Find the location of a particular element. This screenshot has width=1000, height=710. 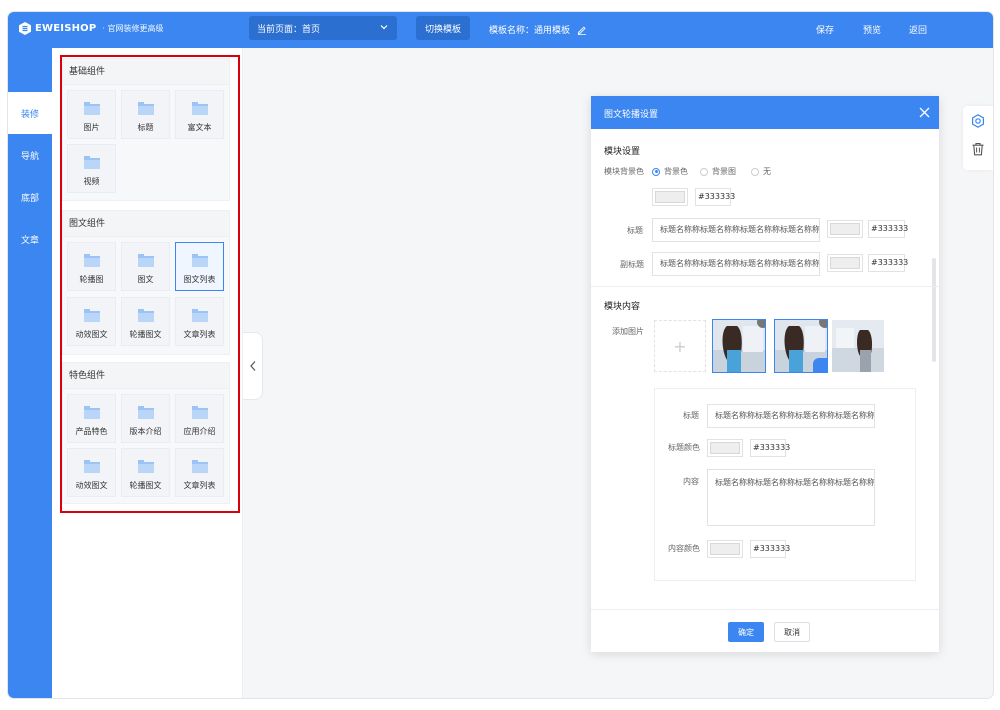

page-select: 当前页面：首页 is located at coordinates (323, 28).